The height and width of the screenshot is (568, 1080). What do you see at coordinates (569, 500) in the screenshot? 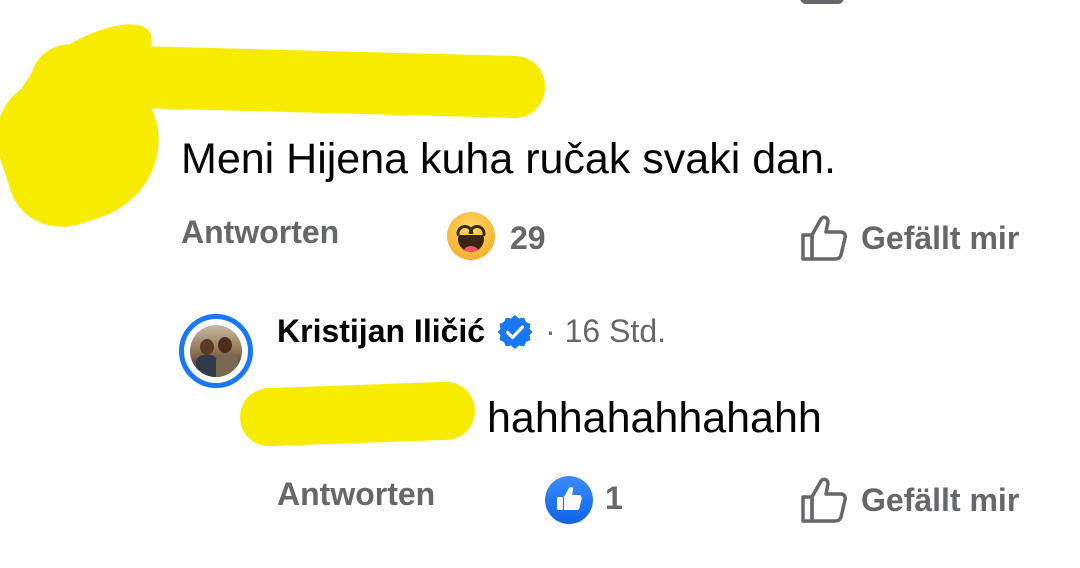
I see `like-reaction-icon` at bounding box center [569, 500].